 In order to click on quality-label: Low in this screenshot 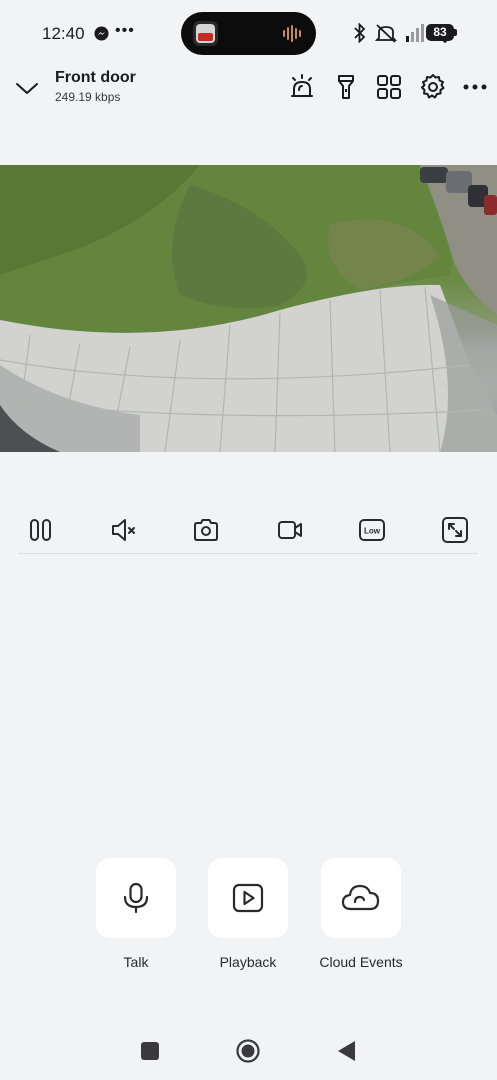, I will do `click(372, 531)`.